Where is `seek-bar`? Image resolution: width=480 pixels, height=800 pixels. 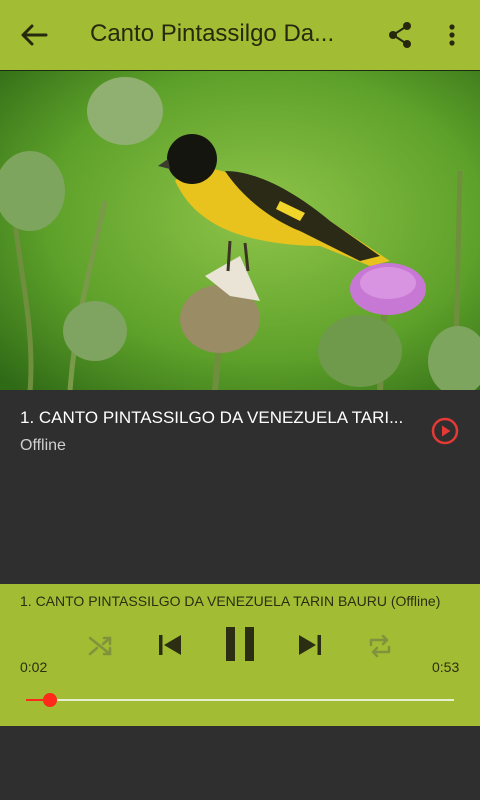
seek-bar is located at coordinates (240, 700).